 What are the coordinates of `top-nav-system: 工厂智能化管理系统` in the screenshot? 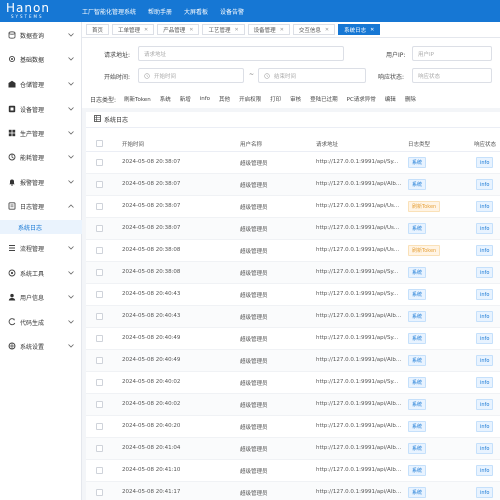 It's located at (109, 11).